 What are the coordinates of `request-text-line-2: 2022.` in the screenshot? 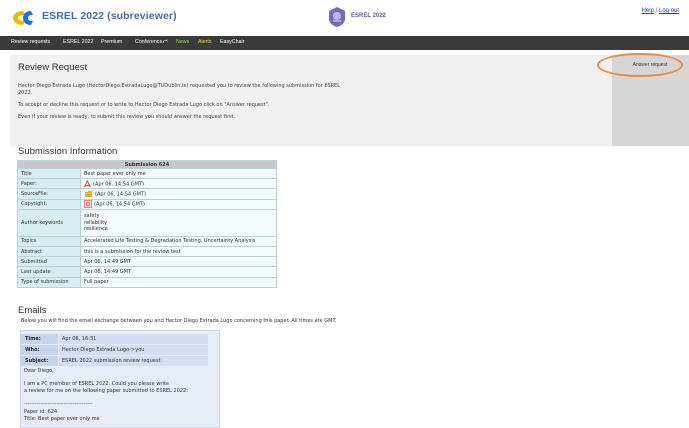 It's located at (25, 93).